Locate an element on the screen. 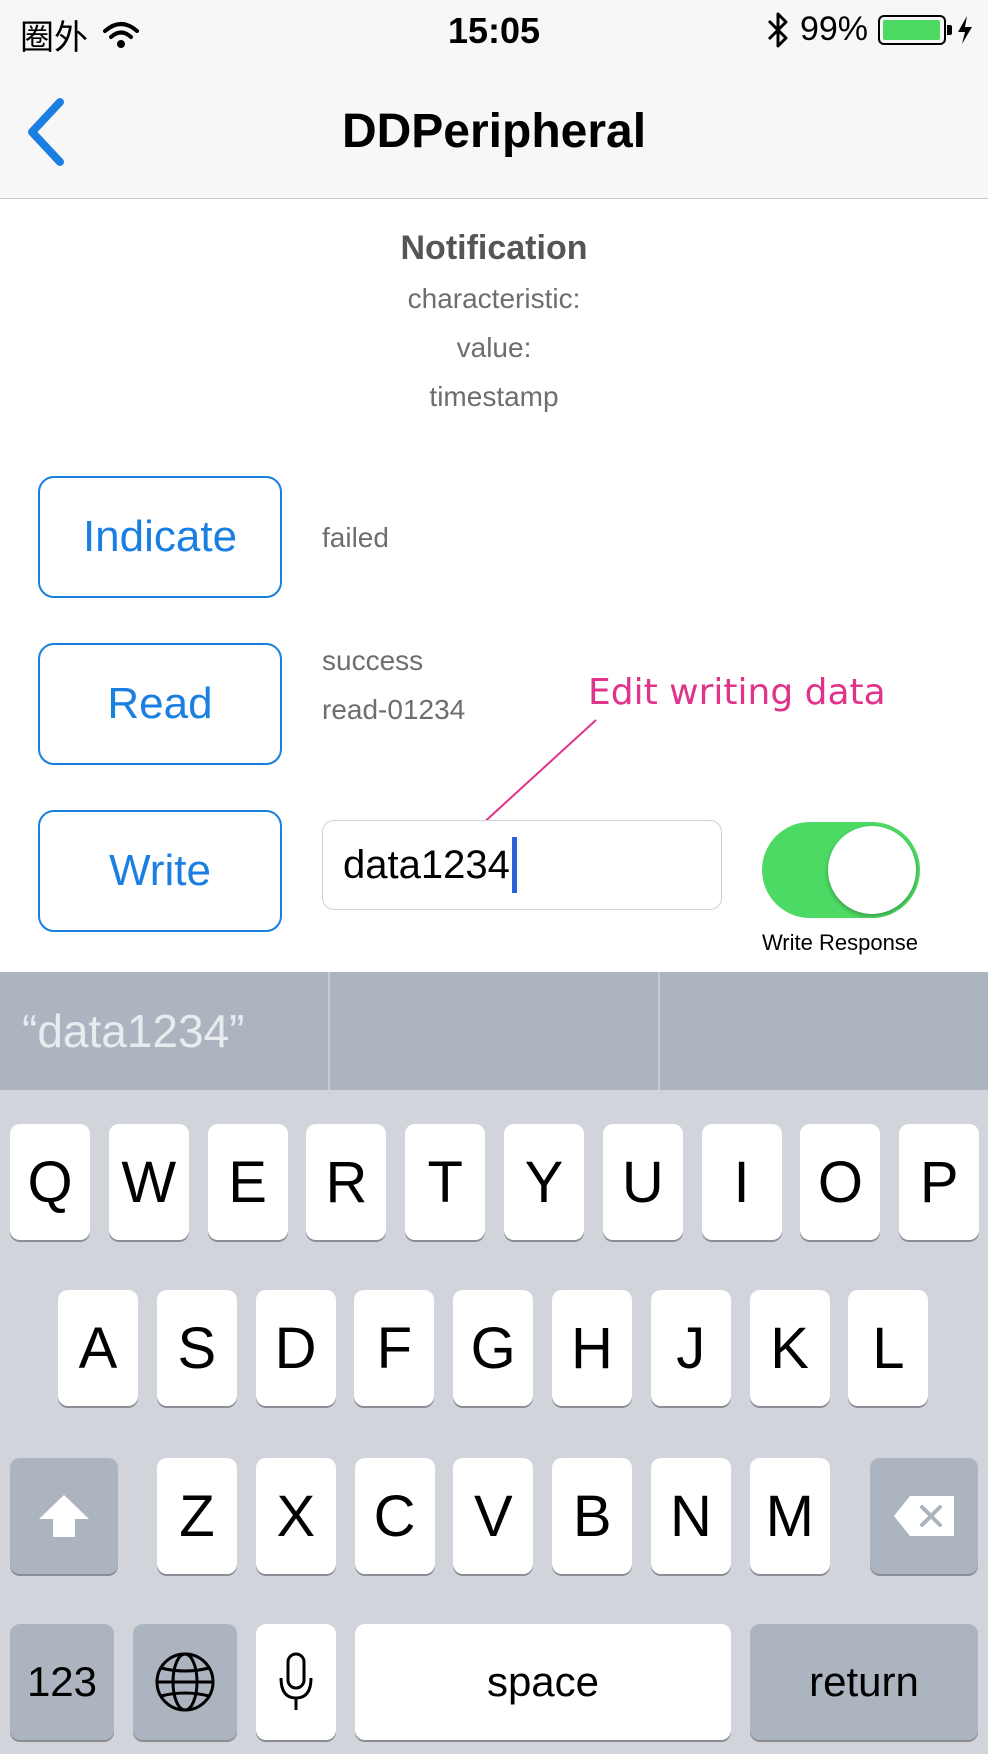 This screenshot has height=1754, width=988. delete-key is located at coordinates (924, 1516).